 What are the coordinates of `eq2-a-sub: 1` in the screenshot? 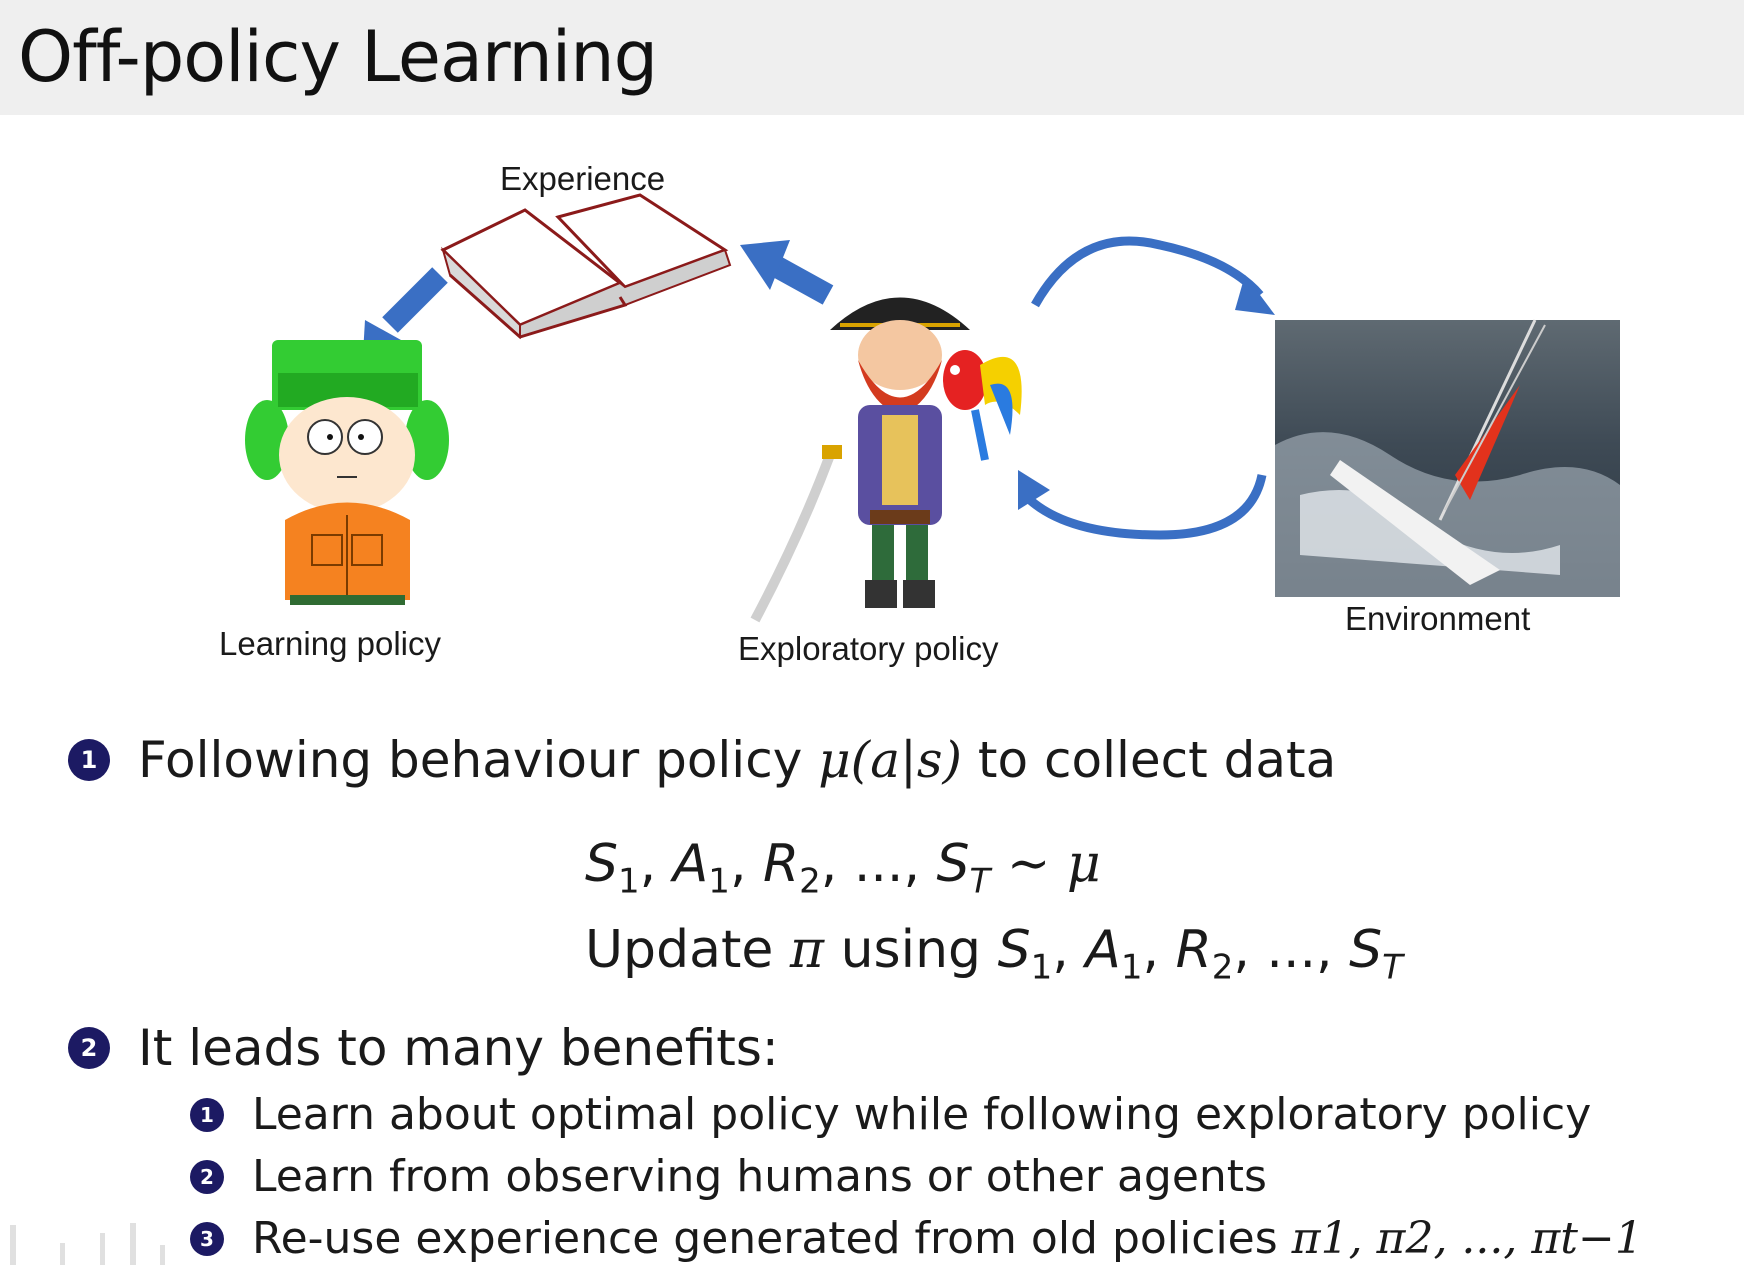 It's located at (1131, 967).